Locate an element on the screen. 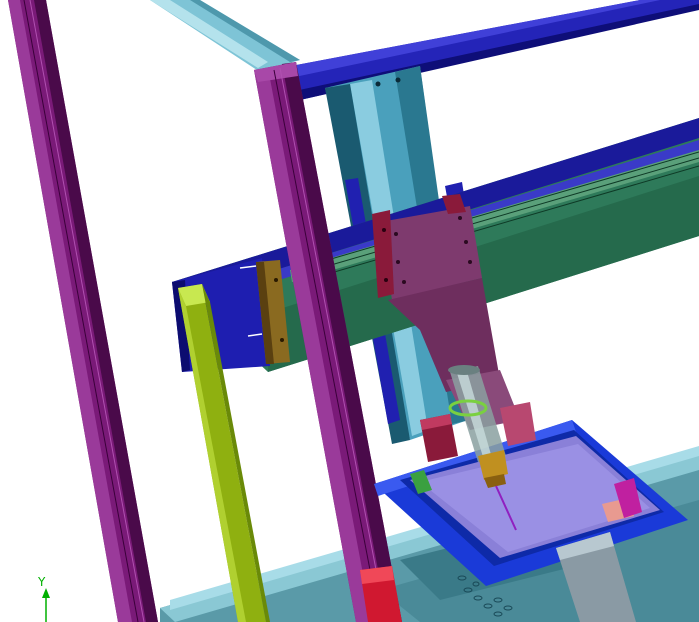 The height and width of the screenshot is (622, 699). top-beam-blue is located at coordinates (484, 50).